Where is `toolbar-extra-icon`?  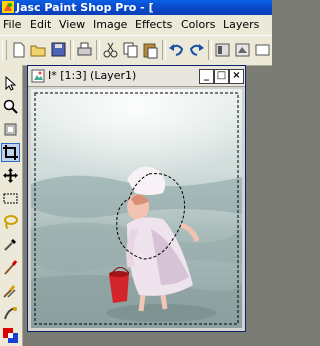
toolbar-extra-icon is located at coordinates (242, 50).